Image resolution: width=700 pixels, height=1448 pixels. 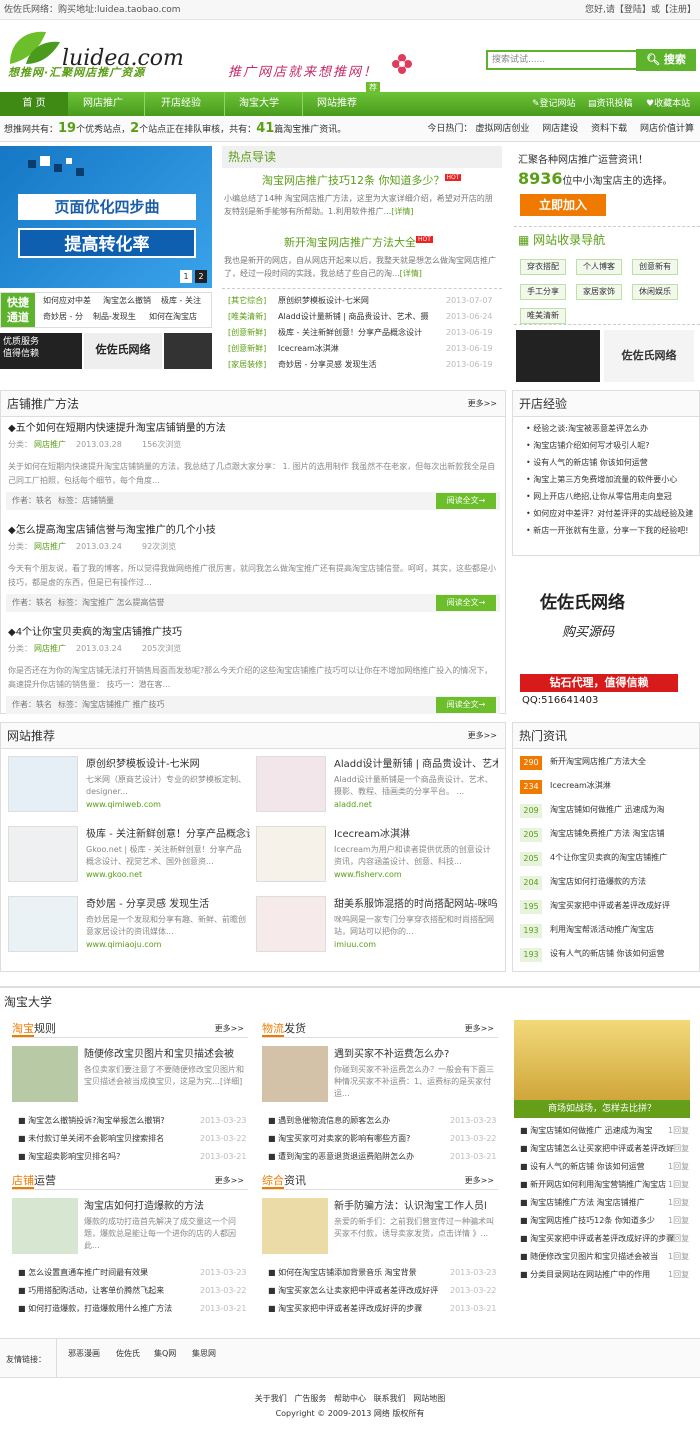 I want to click on univ-block-headline: 随便修改宝贝图片和宝贝描述会被, so click(x=168, y=1055).